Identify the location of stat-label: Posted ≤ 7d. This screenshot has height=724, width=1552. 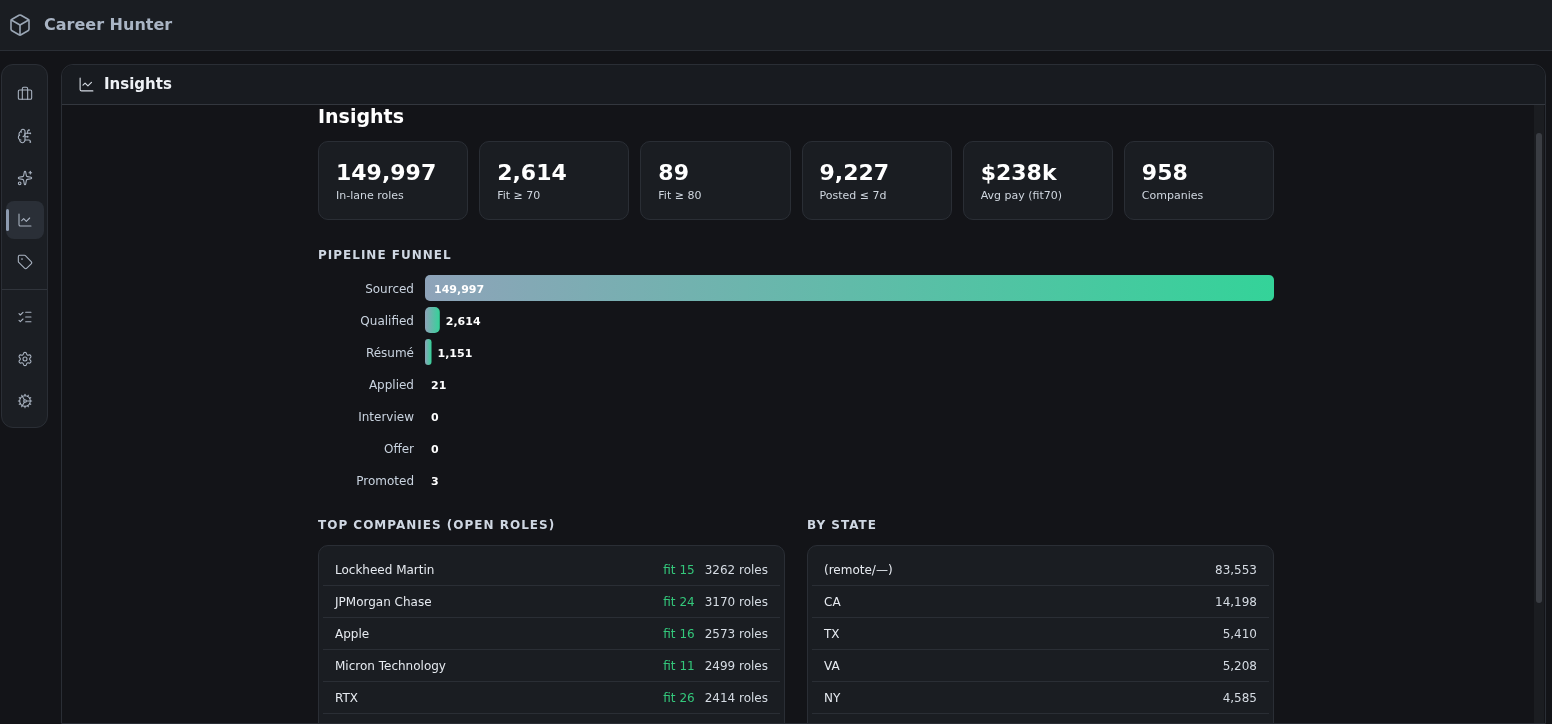
(853, 196).